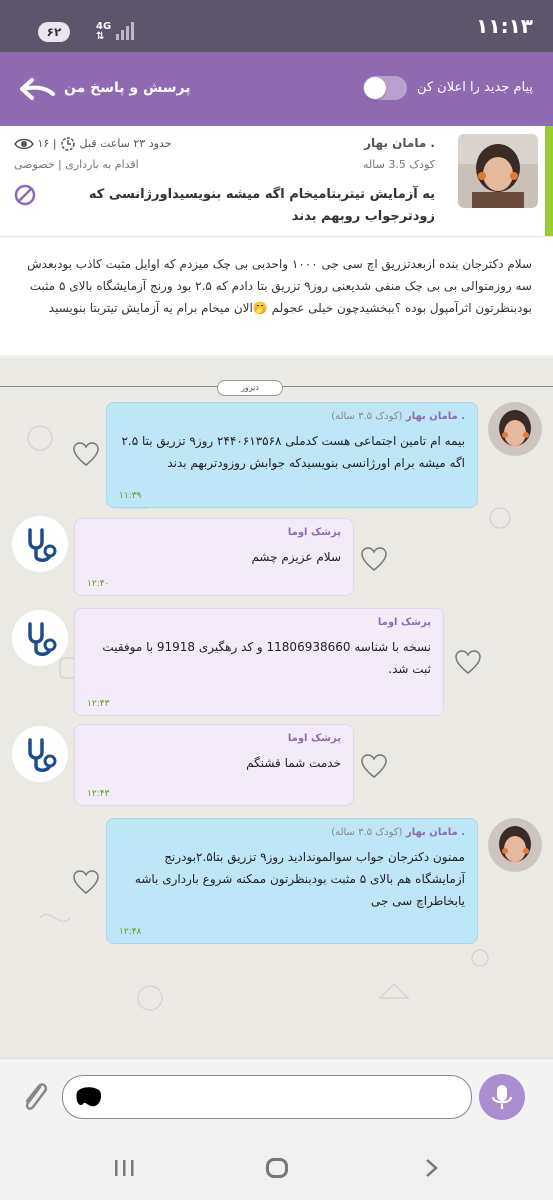  What do you see at coordinates (250, 388) in the screenshot?
I see `date-divider: دیروز` at bounding box center [250, 388].